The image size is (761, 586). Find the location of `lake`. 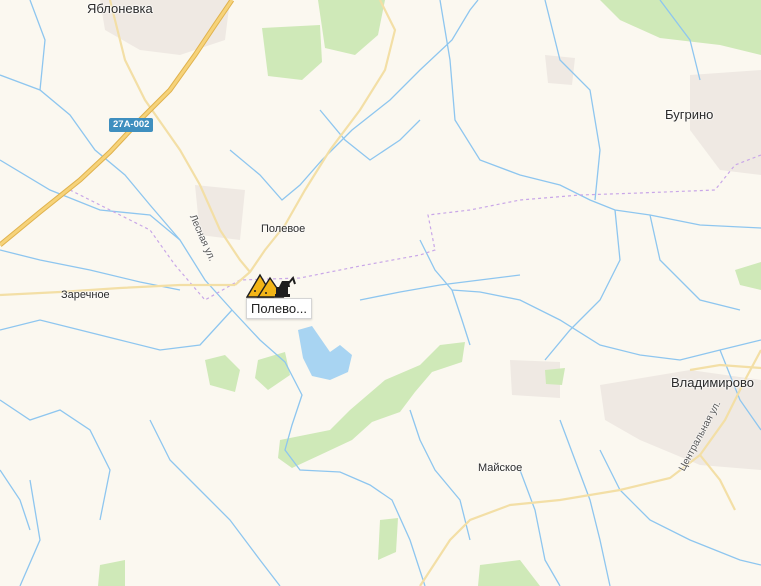

lake is located at coordinates (325, 353).